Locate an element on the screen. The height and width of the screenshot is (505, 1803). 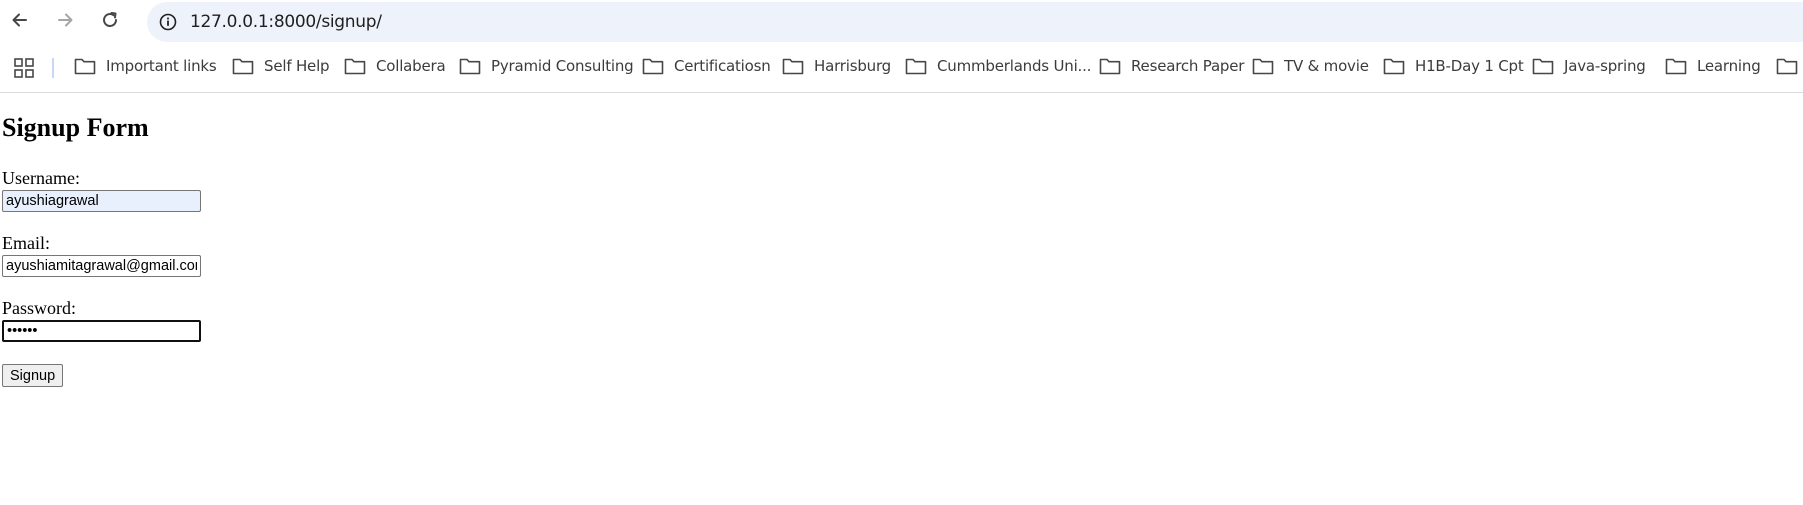
arrow-left-icon is located at coordinates (19, 20).